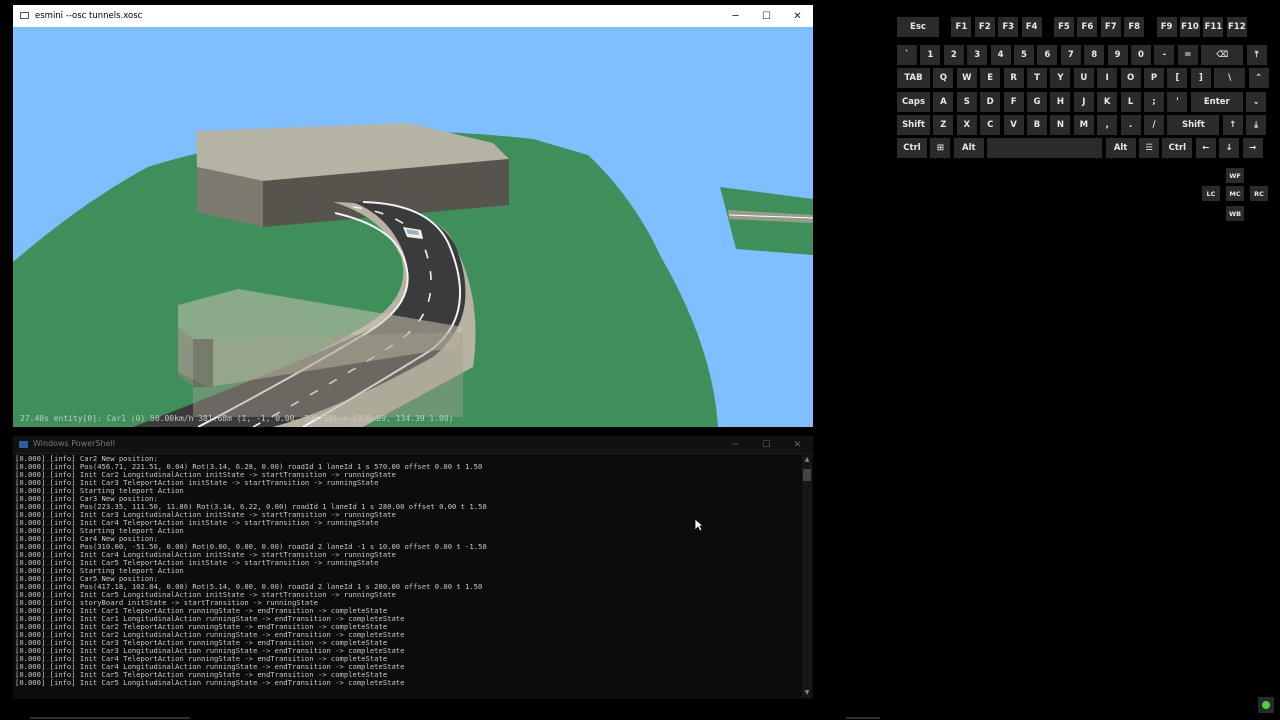 This screenshot has height=720, width=1280. What do you see at coordinates (1177, 102) in the screenshot?
I see `key-quote: '` at bounding box center [1177, 102].